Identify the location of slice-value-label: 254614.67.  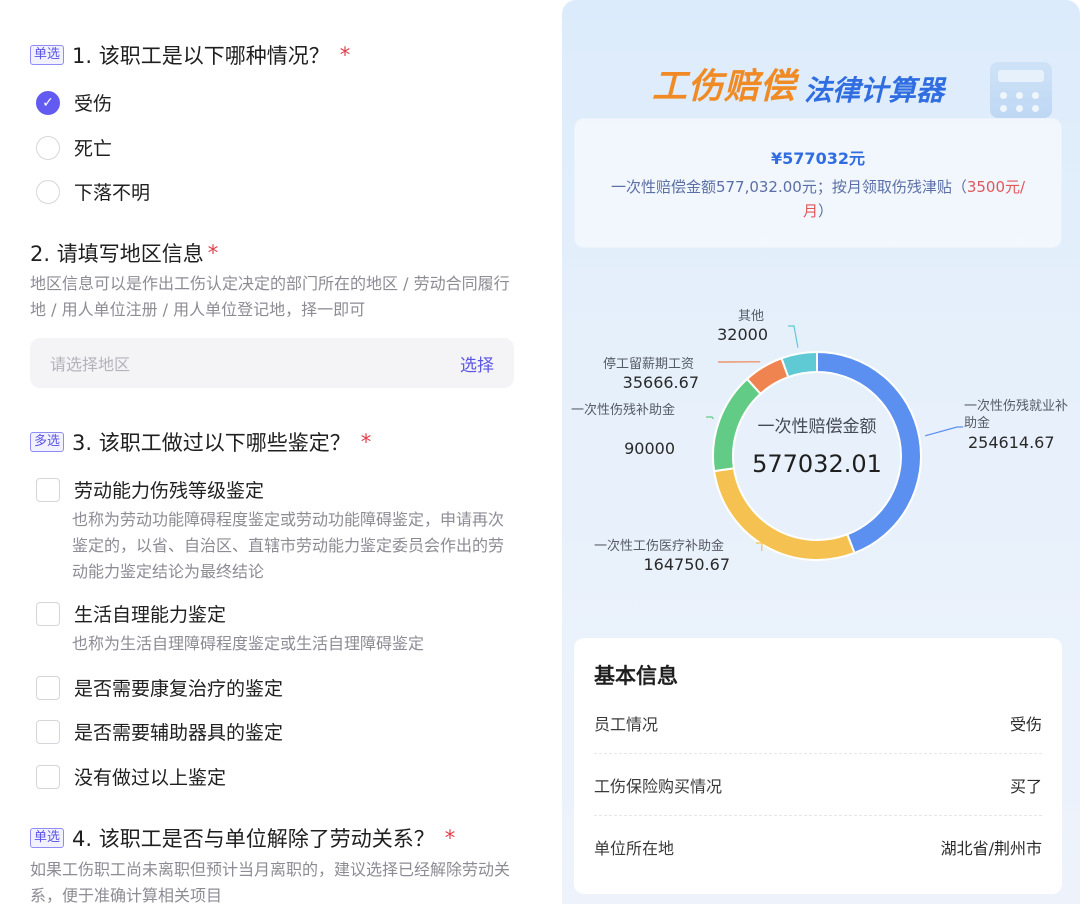
(1011, 442).